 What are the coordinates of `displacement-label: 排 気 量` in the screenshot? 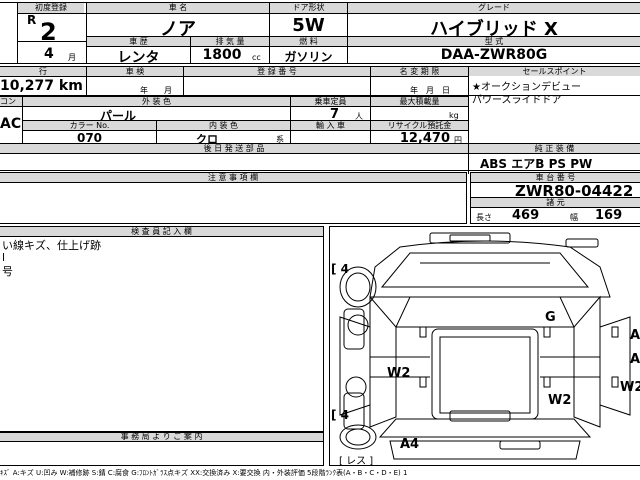 It's located at (230, 41).